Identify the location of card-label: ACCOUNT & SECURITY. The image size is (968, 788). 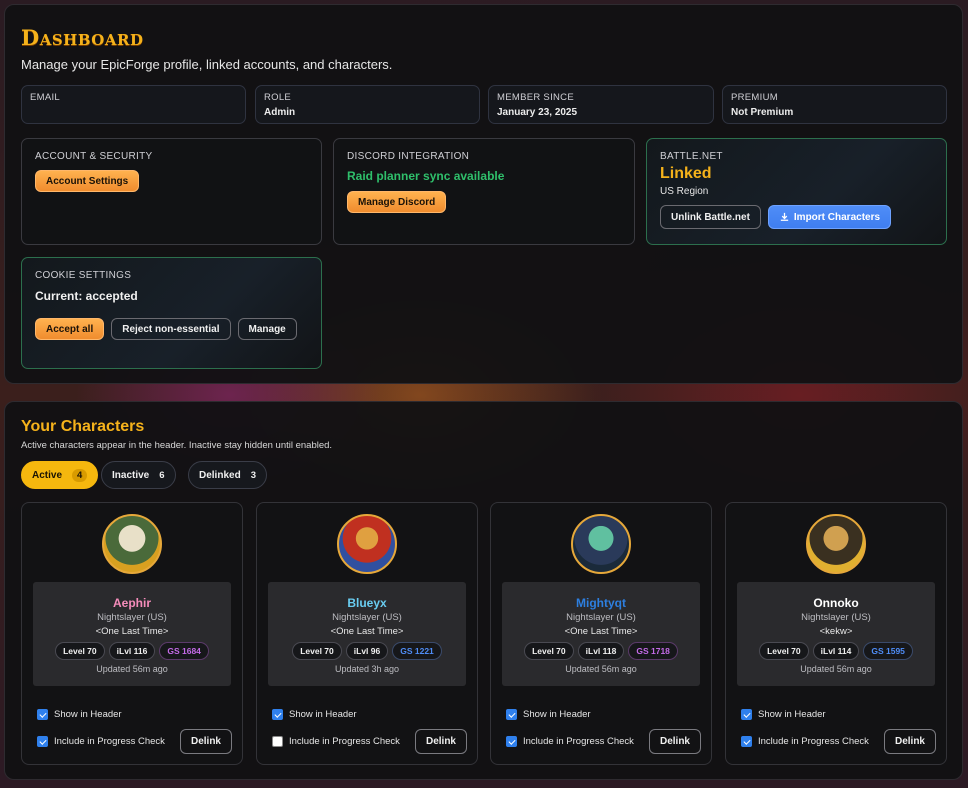
(94, 156).